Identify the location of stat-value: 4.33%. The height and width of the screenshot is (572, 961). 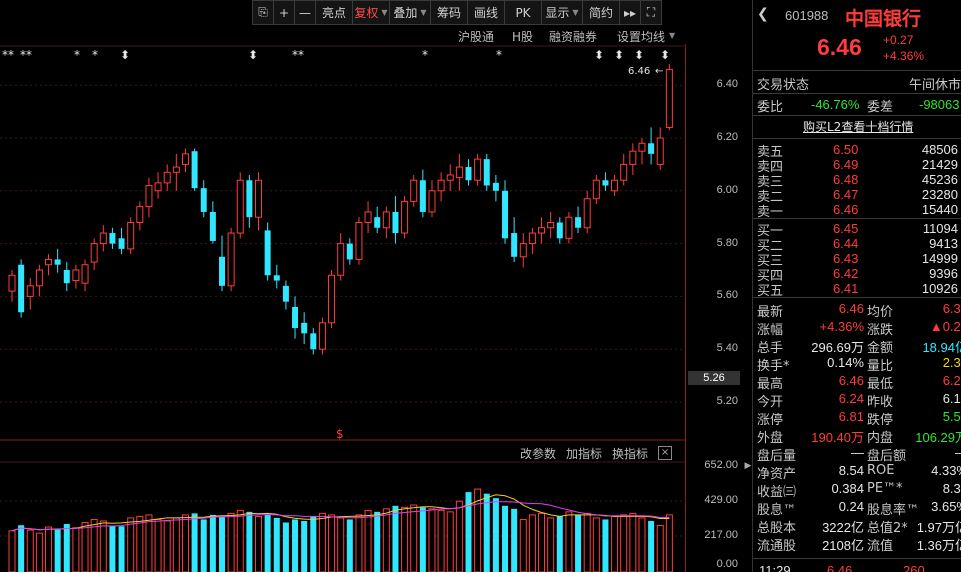
(946, 470).